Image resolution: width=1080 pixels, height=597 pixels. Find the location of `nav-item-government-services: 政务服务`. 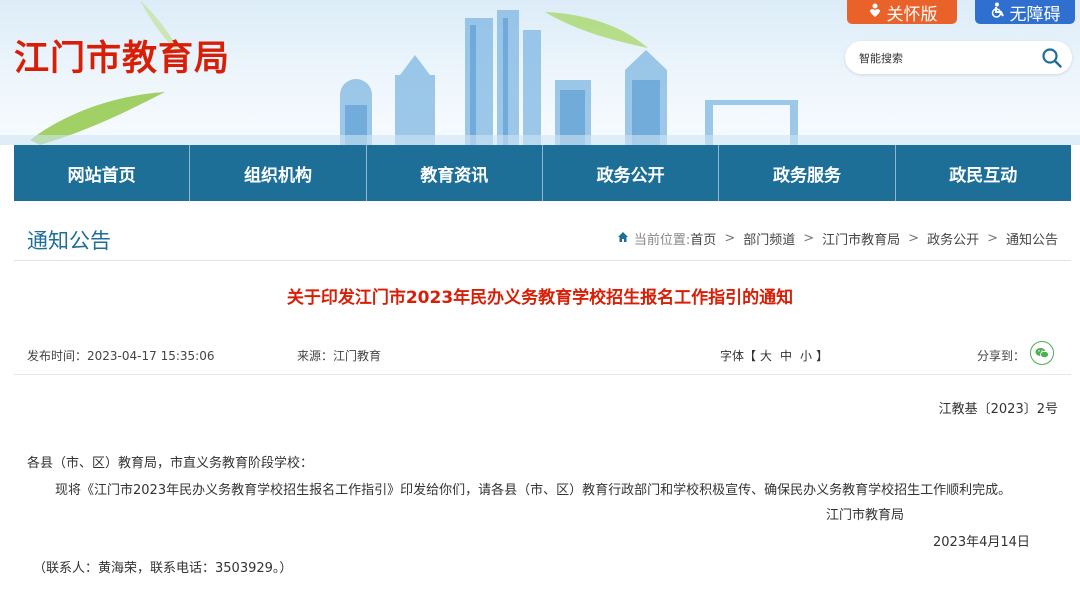

nav-item-government-services: 政务服务 is located at coordinates (807, 173).